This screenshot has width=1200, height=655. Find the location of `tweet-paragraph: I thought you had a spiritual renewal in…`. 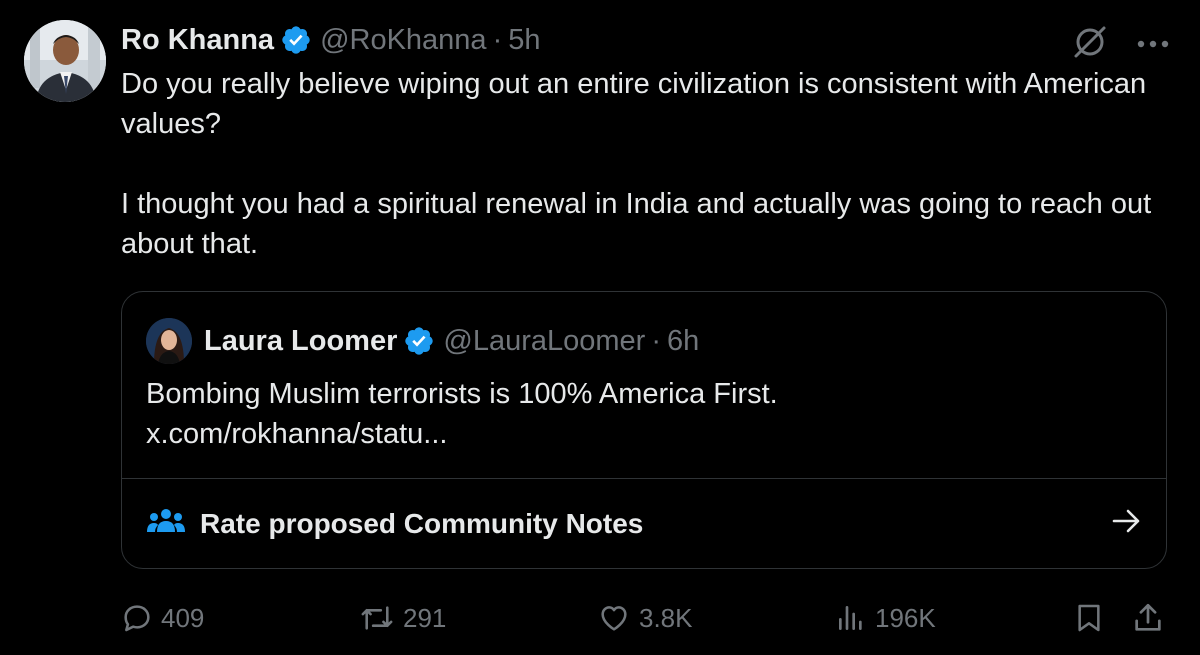

tweet-paragraph: I thought you had a spiritual renewal in… is located at coordinates (636, 224).